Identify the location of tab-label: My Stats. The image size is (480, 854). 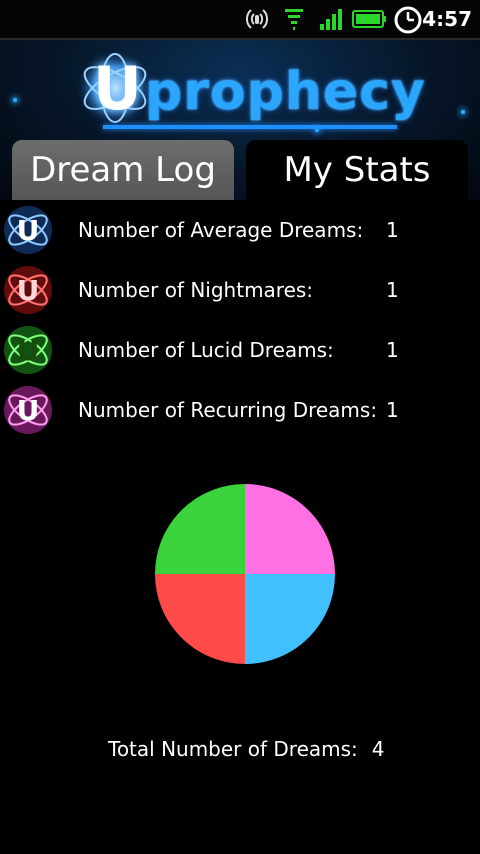
(357, 170).